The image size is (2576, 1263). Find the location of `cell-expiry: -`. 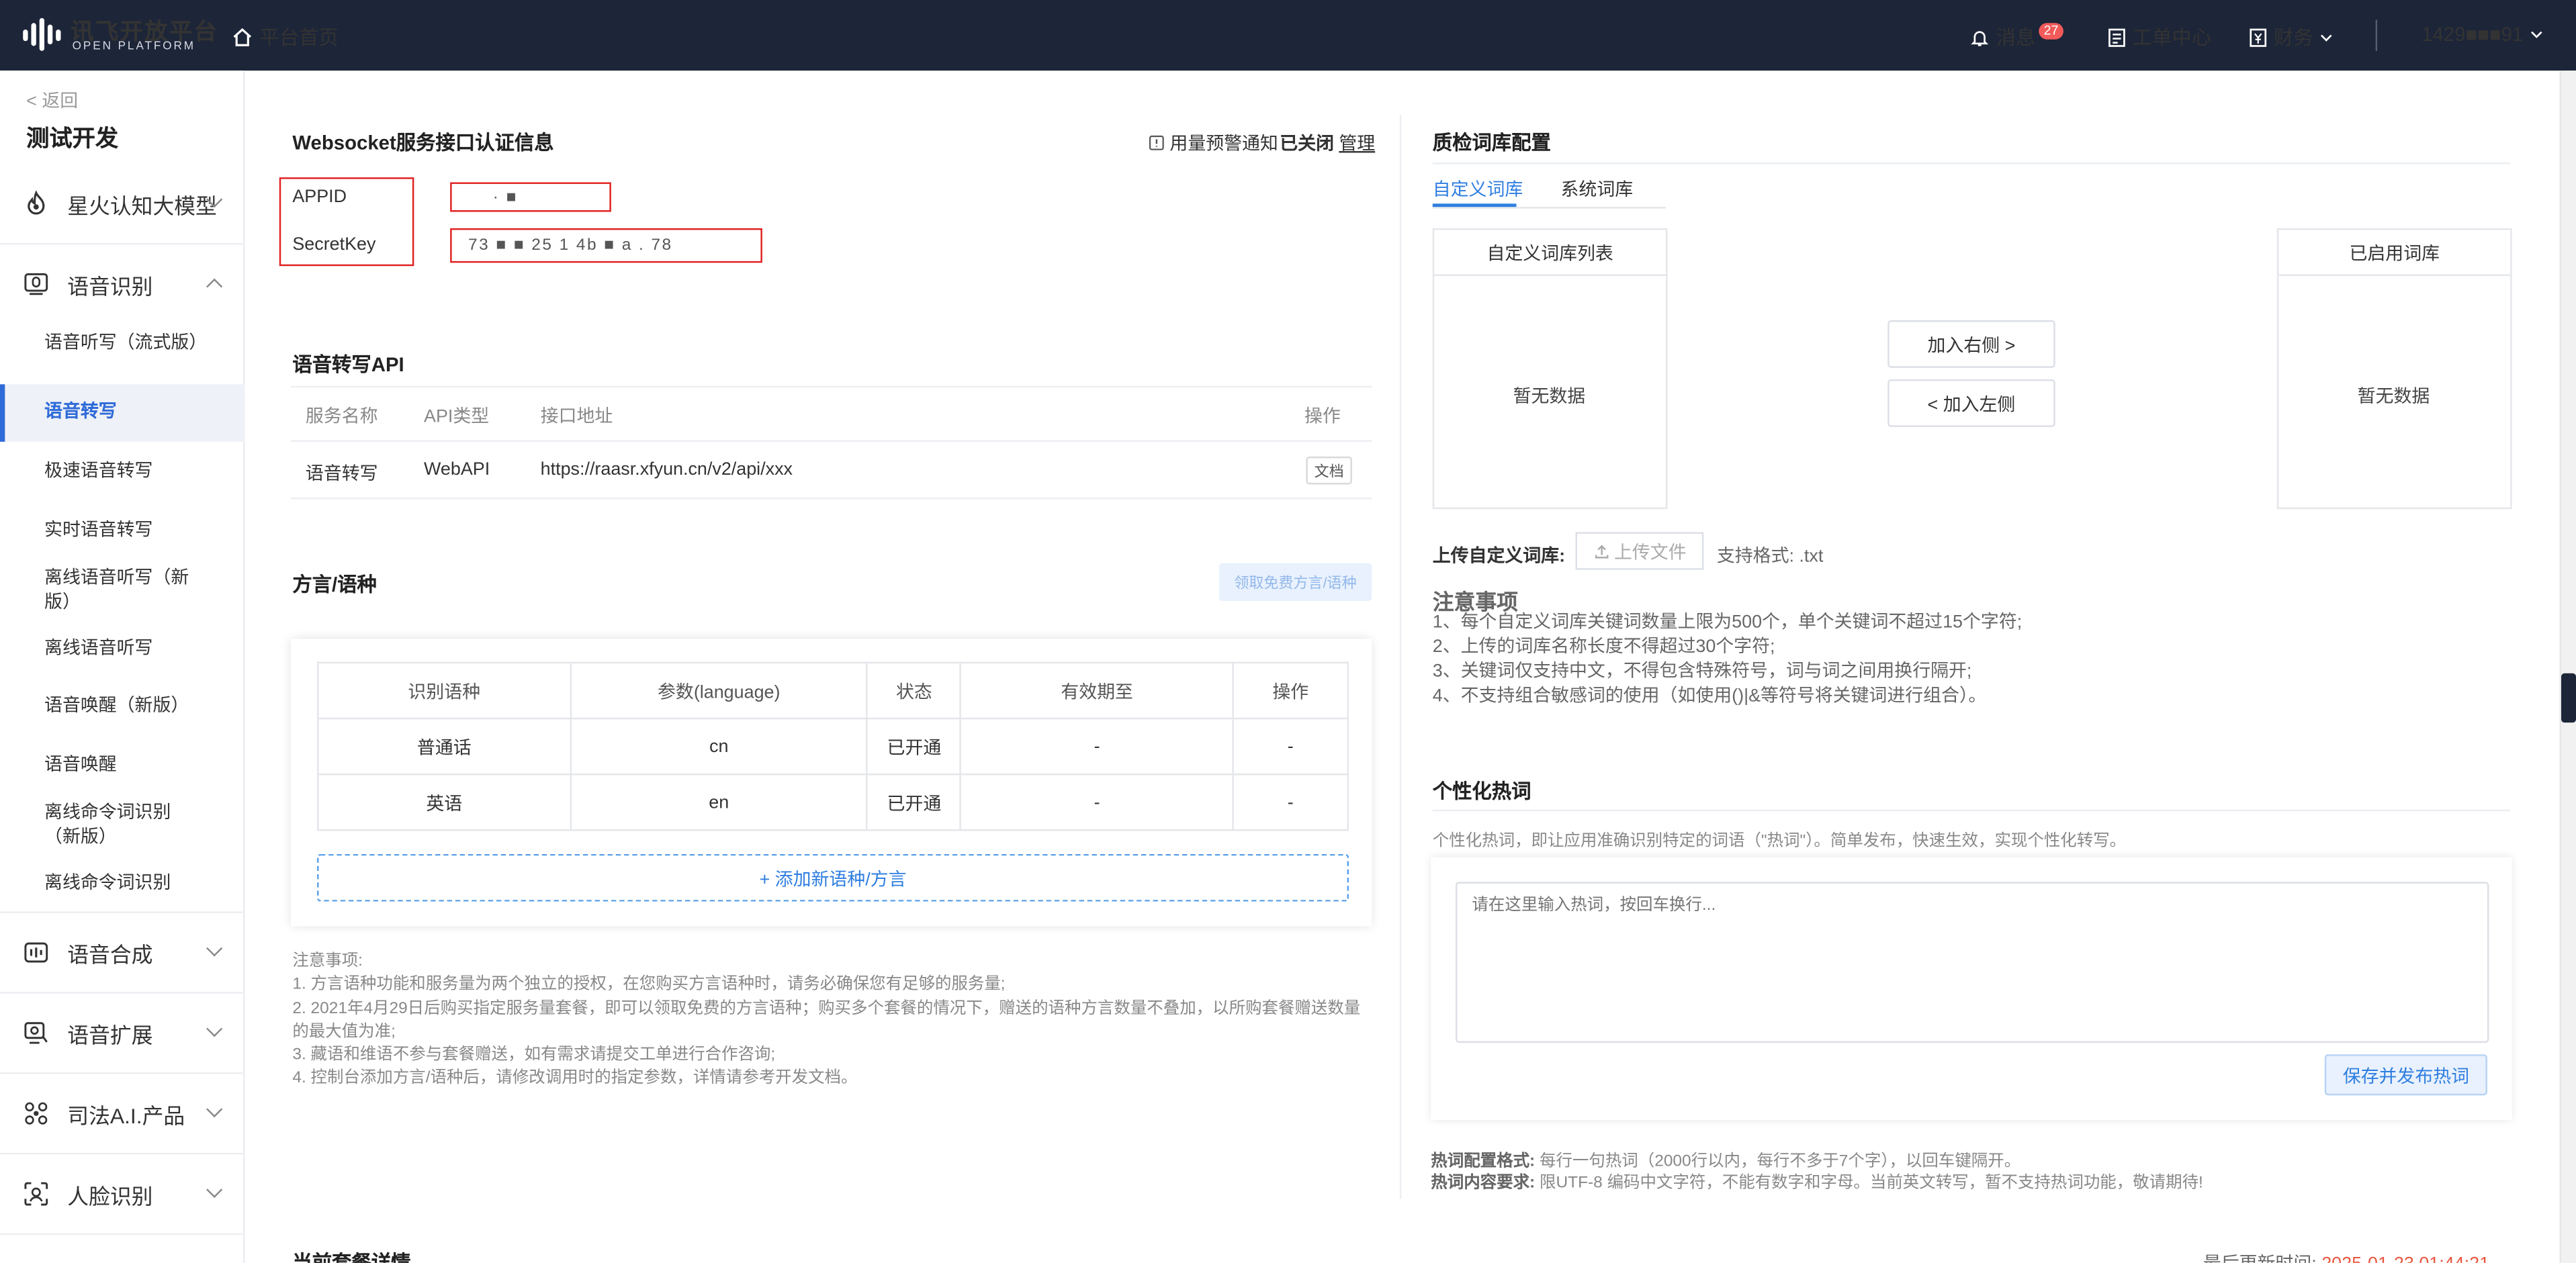

cell-expiry: - is located at coordinates (1097, 802).